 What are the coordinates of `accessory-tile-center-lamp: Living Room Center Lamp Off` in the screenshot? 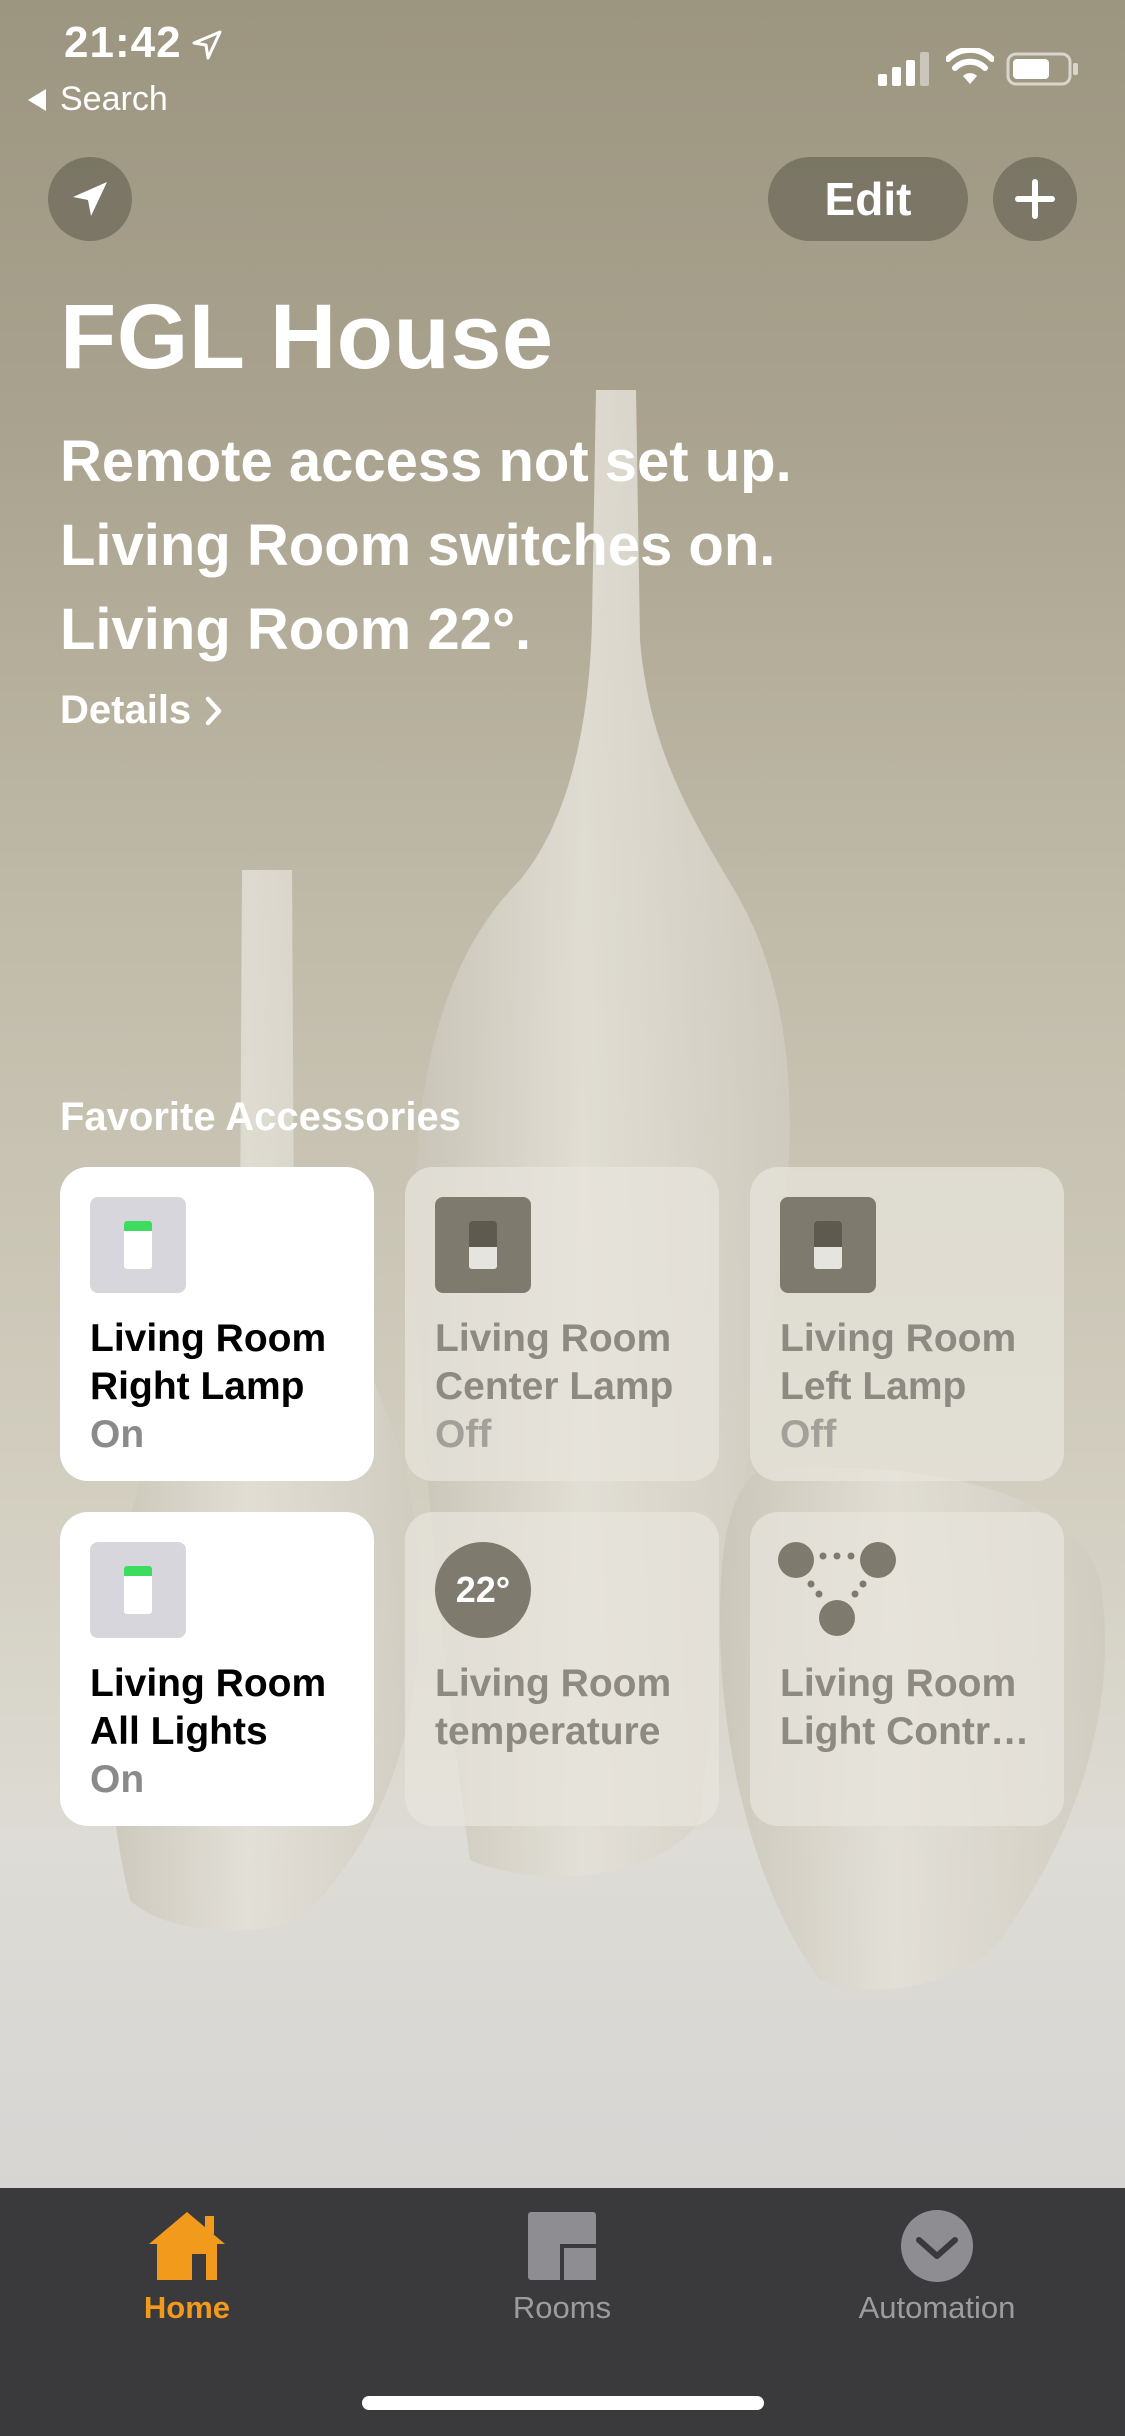 It's located at (562, 1324).